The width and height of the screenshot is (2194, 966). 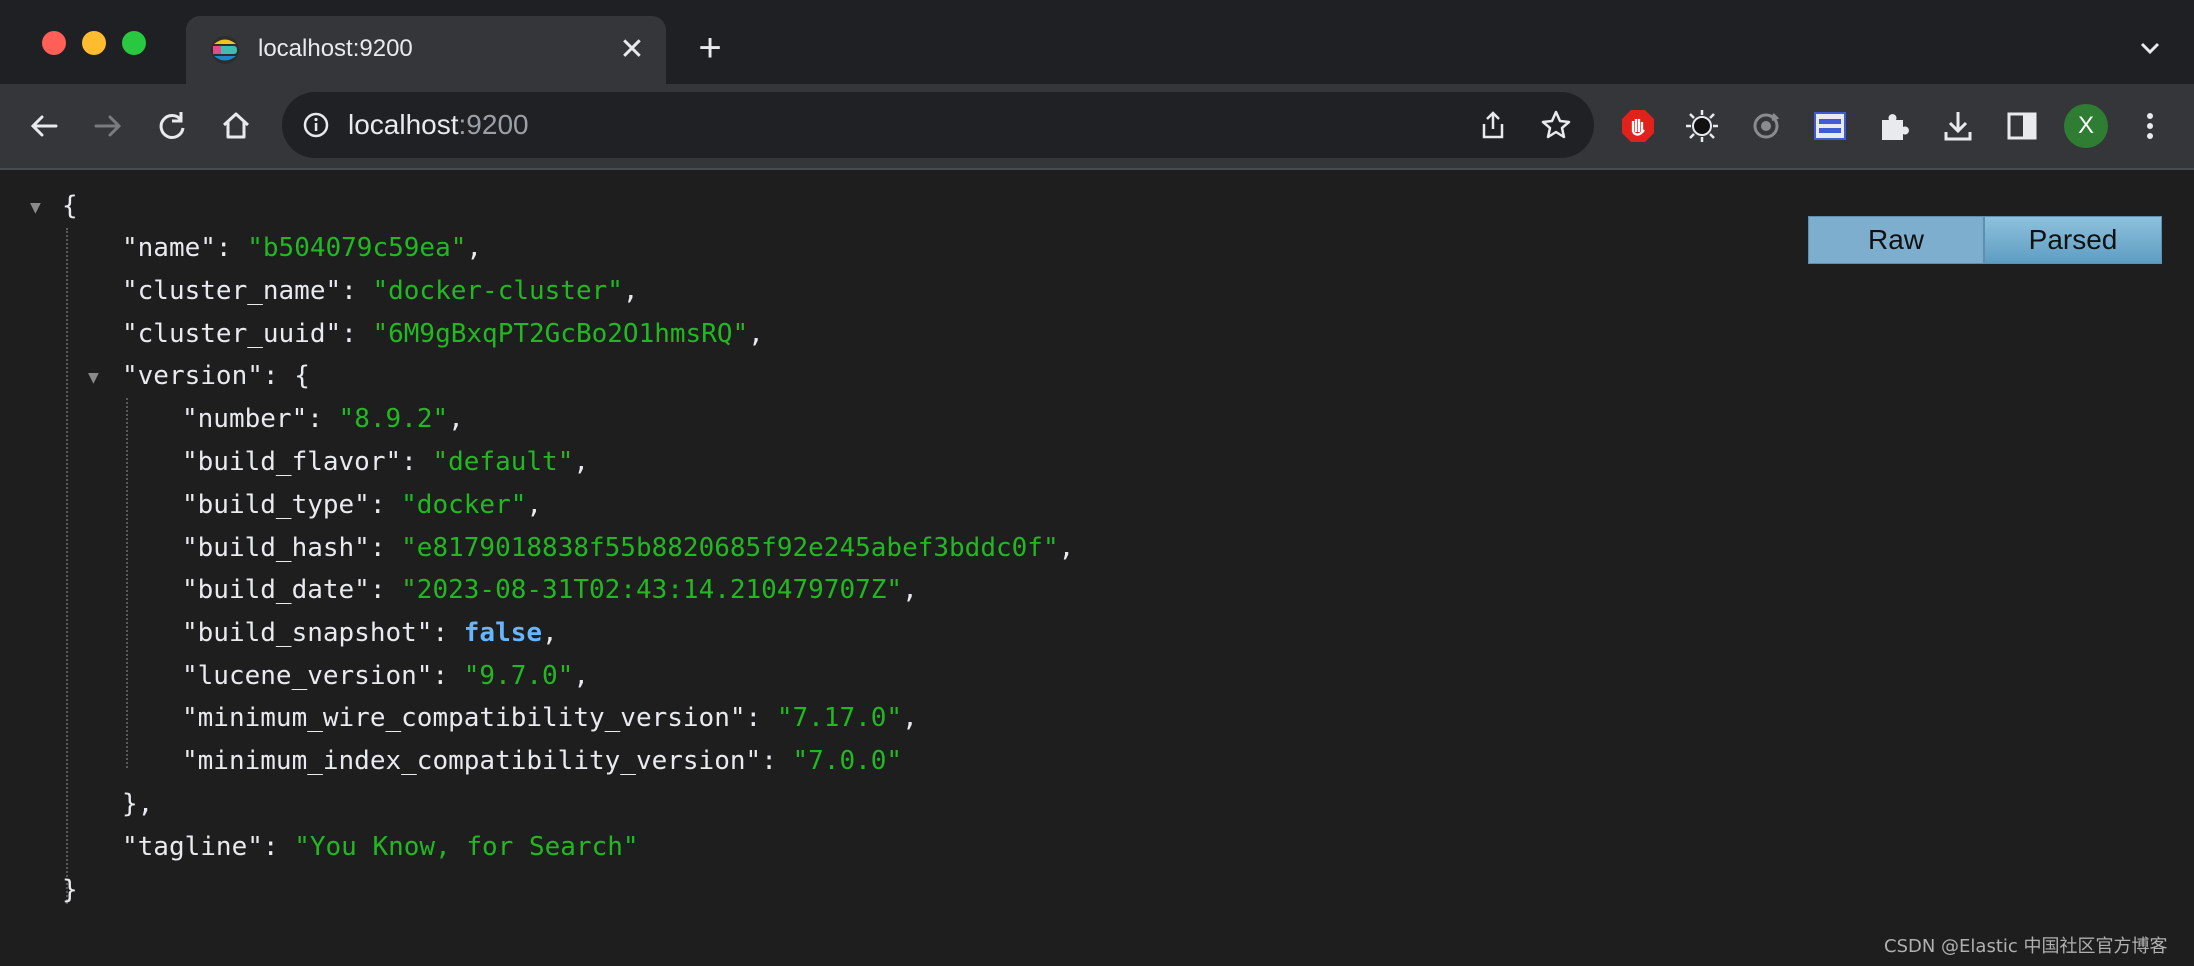 What do you see at coordinates (393, 419) in the screenshot?
I see `json-string-value: "8.9.2"` at bounding box center [393, 419].